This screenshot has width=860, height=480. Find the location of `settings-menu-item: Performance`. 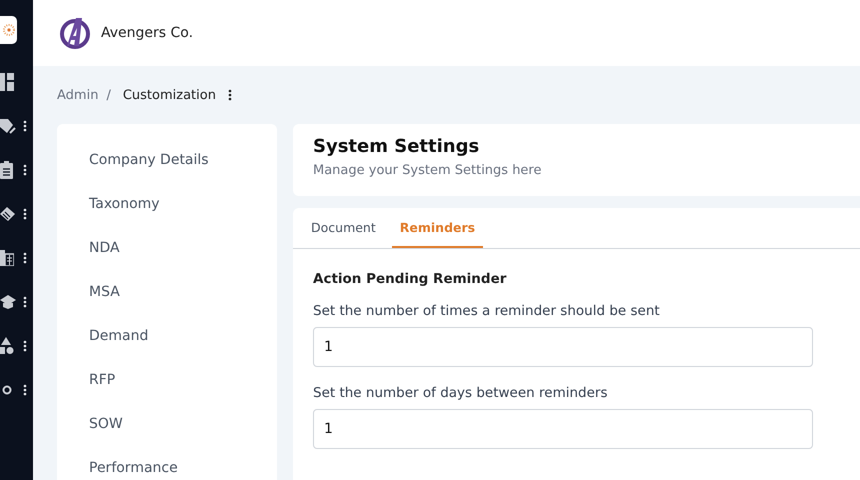

settings-menu-item: Performance is located at coordinates (183, 464).